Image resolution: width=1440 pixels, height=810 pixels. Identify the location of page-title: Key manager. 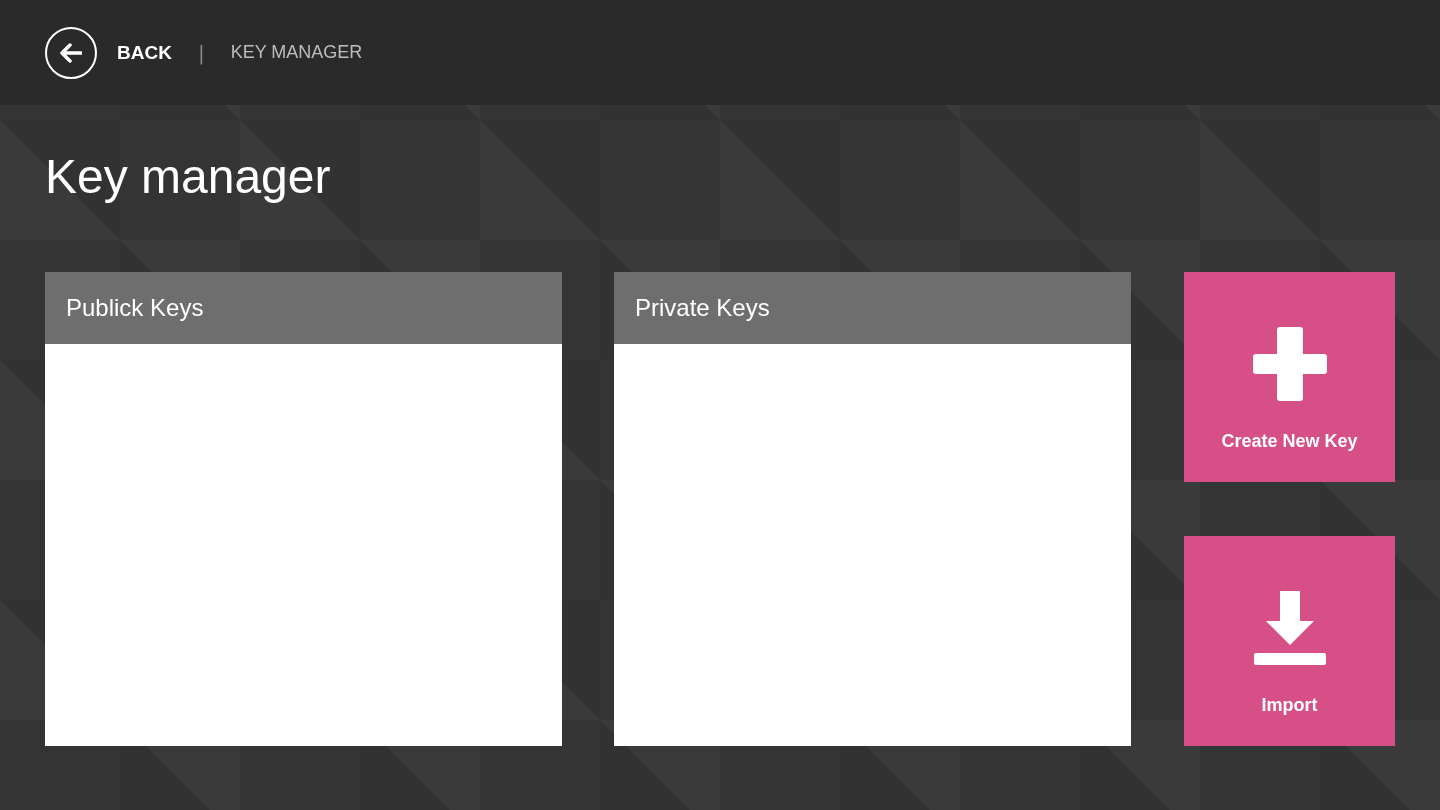
(188, 177).